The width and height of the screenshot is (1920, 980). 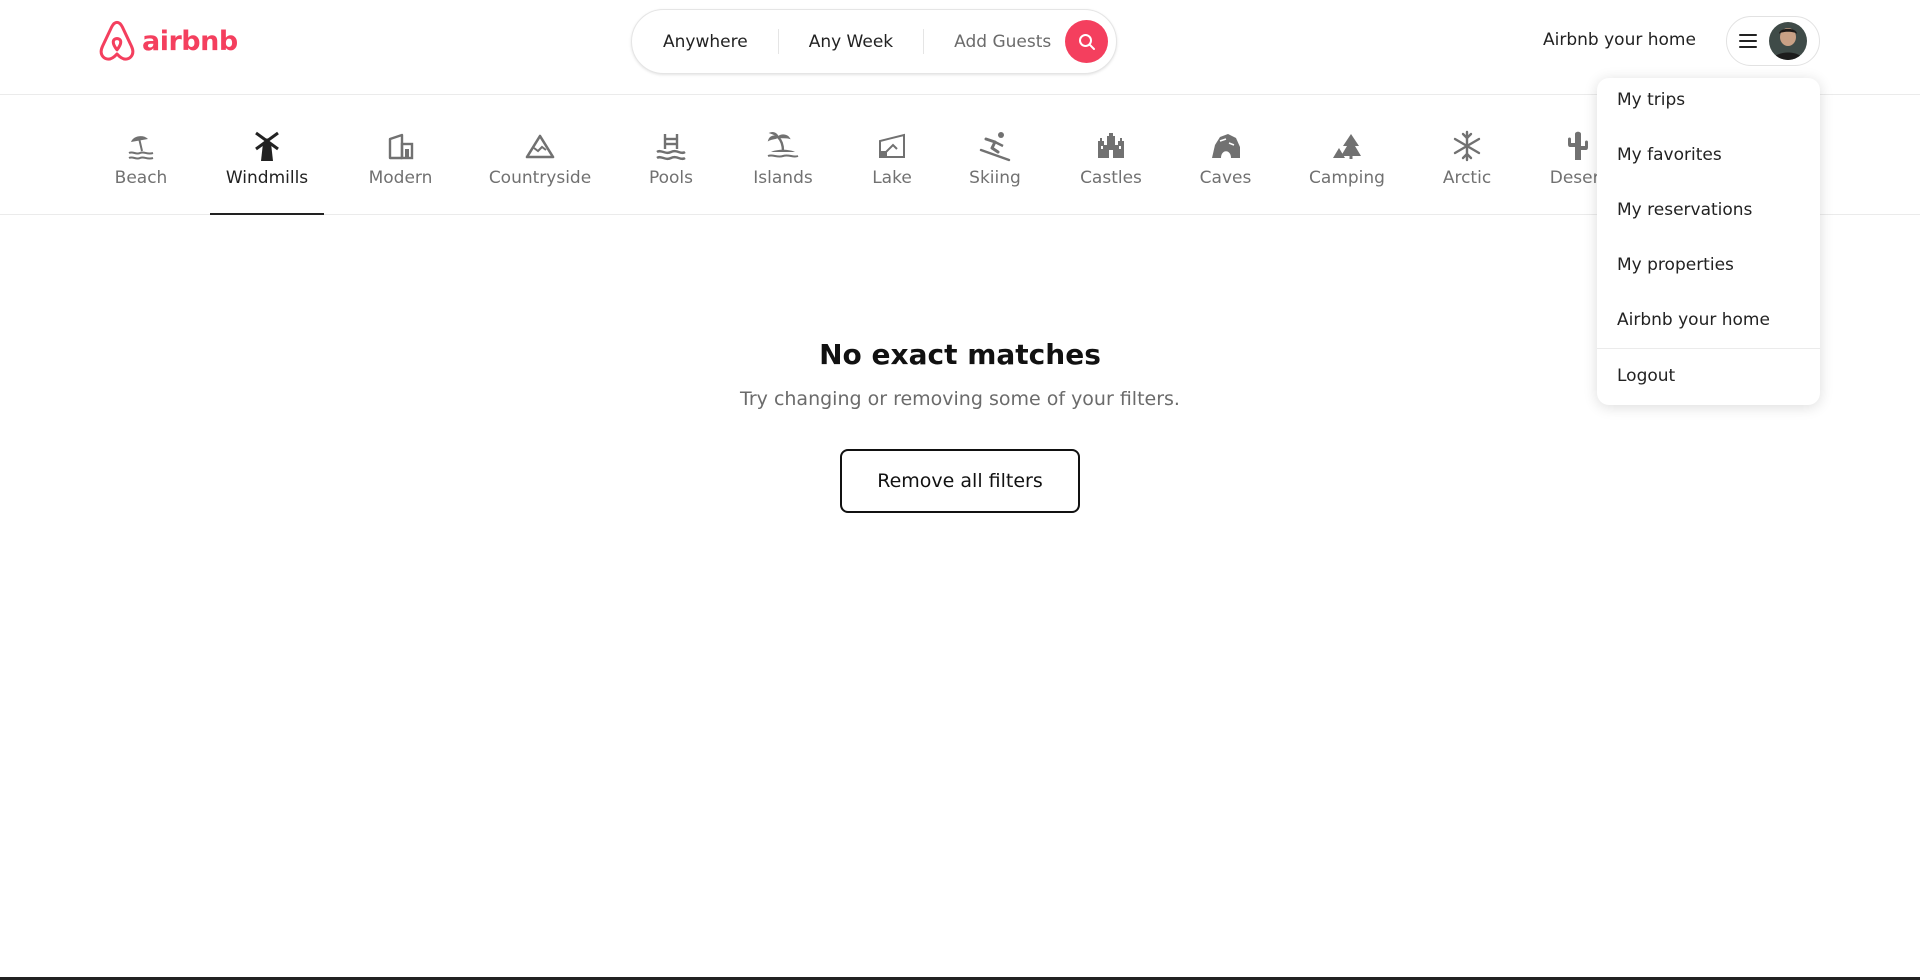 I want to click on mountain-icon, so click(x=540, y=146).